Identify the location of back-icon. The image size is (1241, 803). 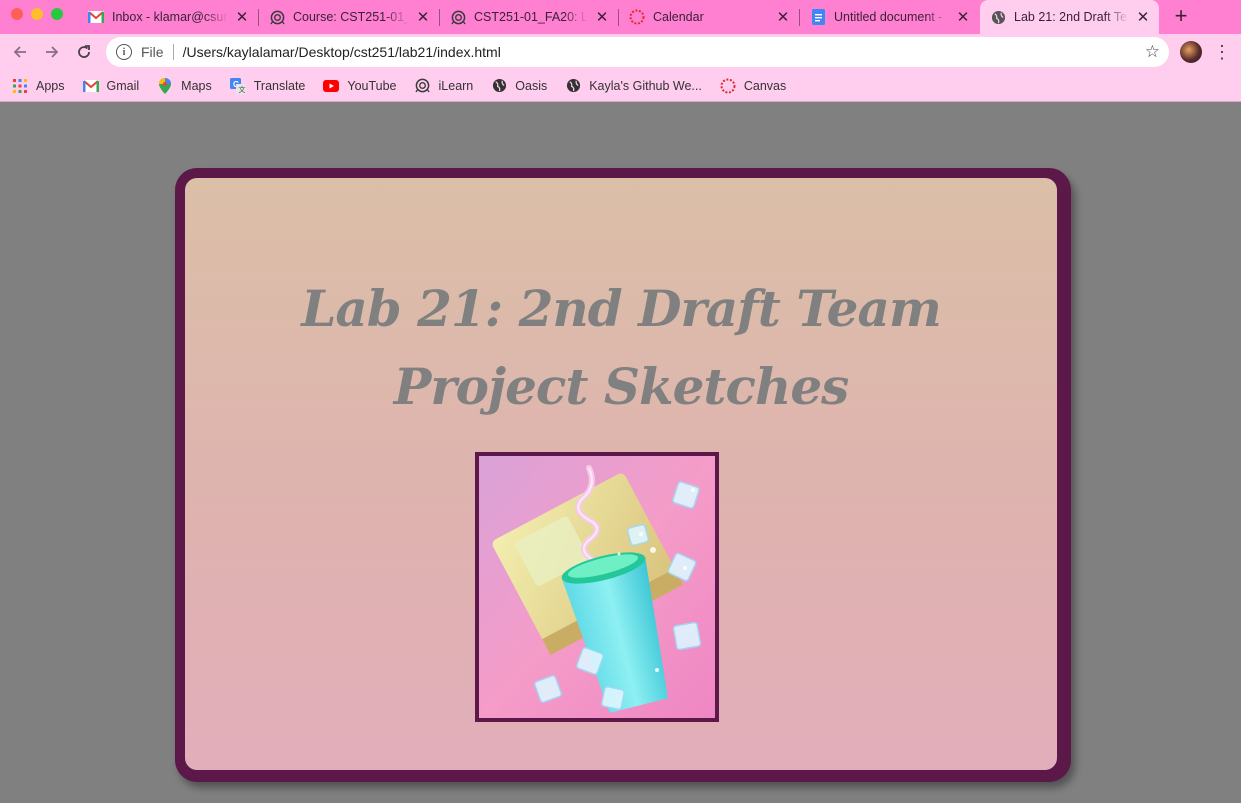
(20, 52).